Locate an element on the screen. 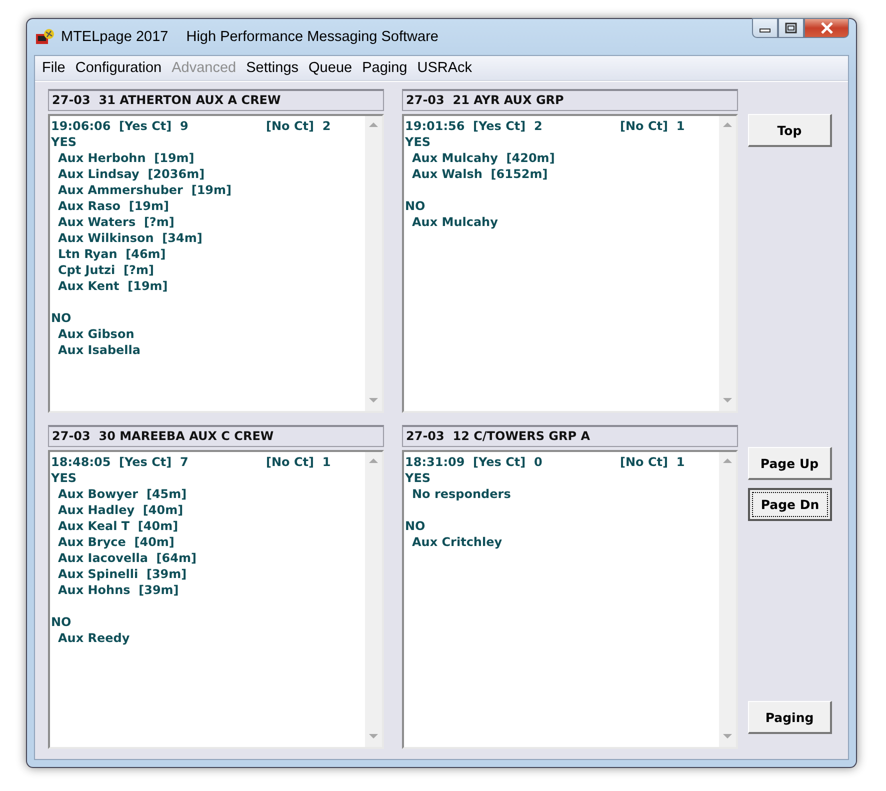 Image resolution: width=886 pixels, height=791 pixels. panel-header: 27-03 30 MAREEBA AUX C CREW is located at coordinates (216, 436).